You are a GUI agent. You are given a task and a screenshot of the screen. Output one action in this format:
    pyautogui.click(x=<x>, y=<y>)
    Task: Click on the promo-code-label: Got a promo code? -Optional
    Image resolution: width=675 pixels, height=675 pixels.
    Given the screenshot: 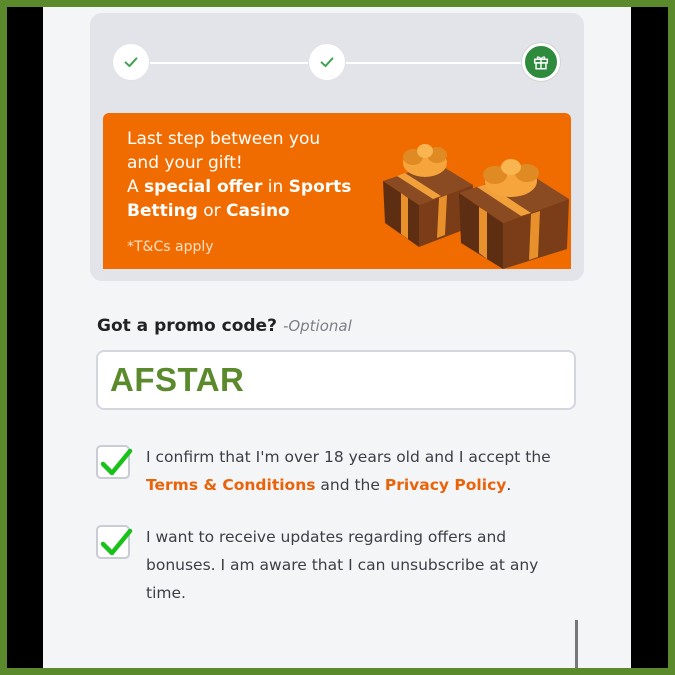 What is the action you would take?
    pyautogui.click(x=224, y=326)
    